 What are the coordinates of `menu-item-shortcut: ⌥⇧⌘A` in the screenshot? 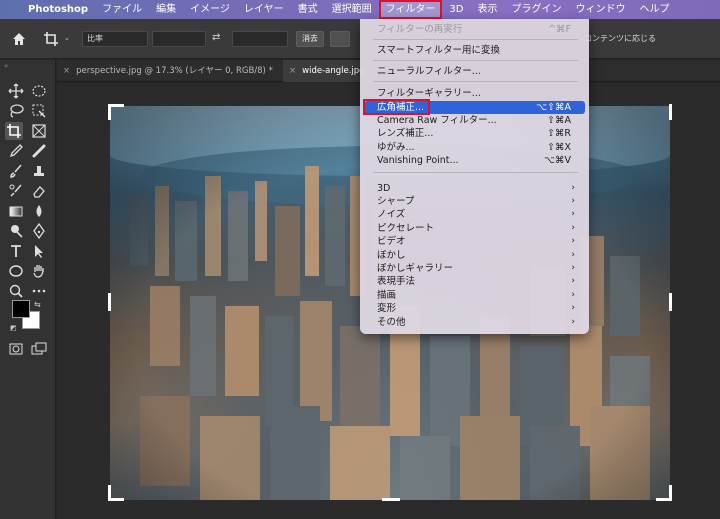 It's located at (553, 107).